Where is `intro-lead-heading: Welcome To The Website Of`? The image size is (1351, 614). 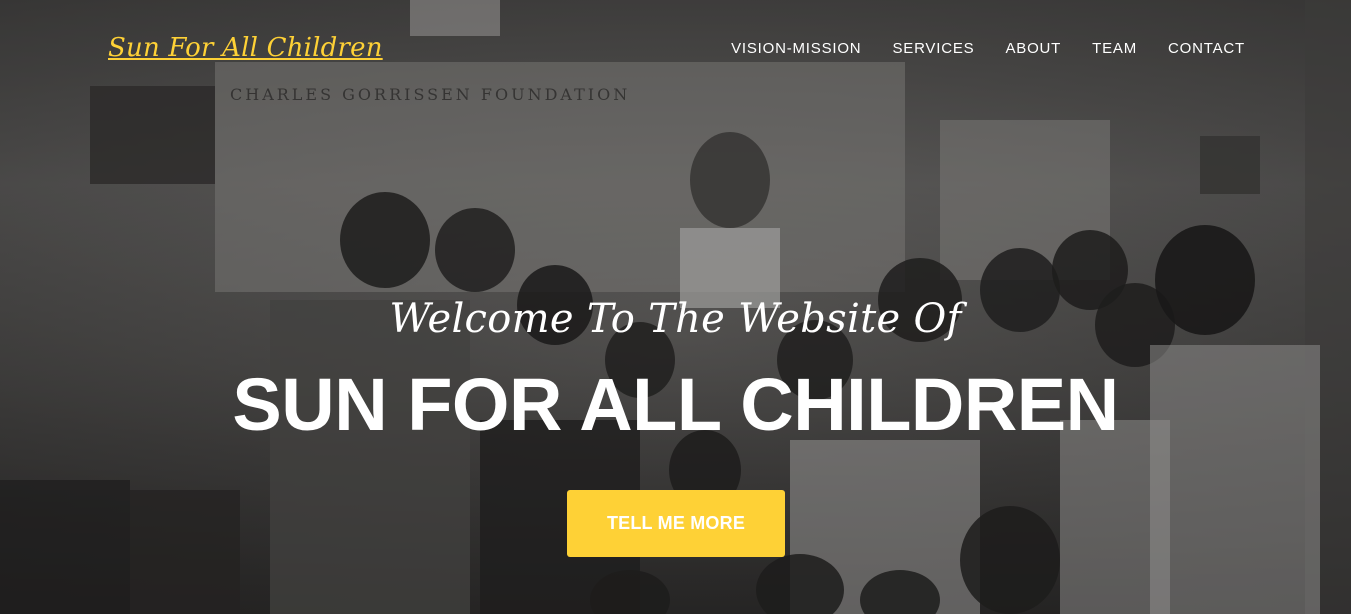
intro-lead-heading: Welcome To The Website Of is located at coordinates (675, 319).